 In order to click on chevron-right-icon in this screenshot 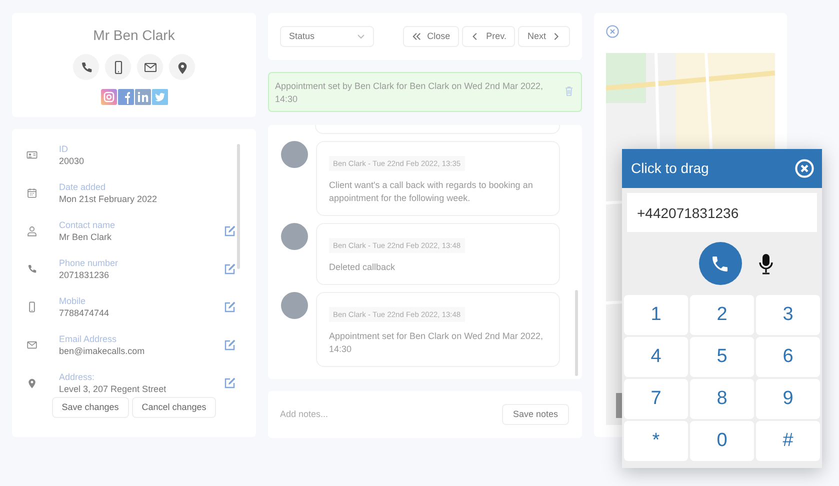, I will do `click(556, 36)`.